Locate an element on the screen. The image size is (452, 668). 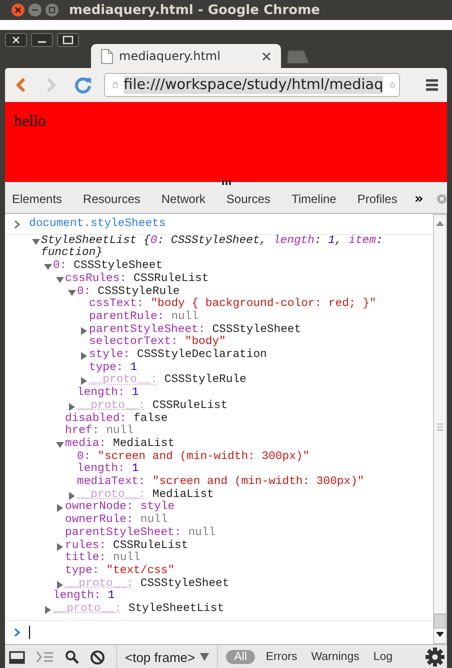
clear-icon is located at coordinates (97, 657).